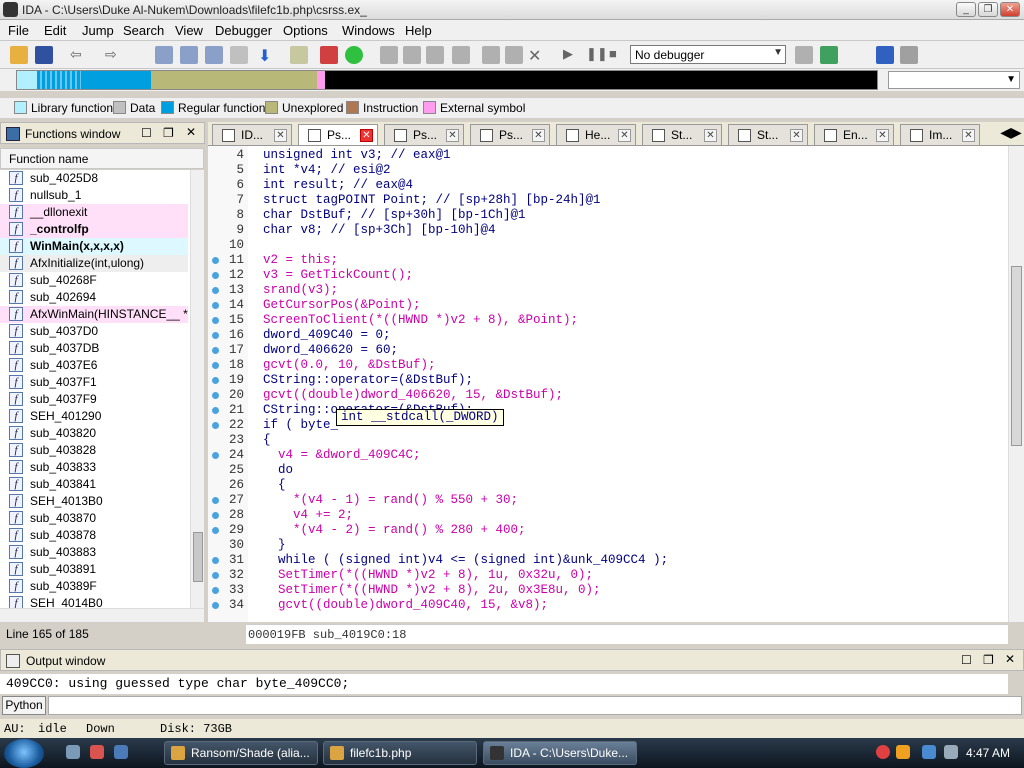 The image size is (1024, 768). Describe the element at coordinates (461, 55) in the screenshot. I see `code-icon` at that location.